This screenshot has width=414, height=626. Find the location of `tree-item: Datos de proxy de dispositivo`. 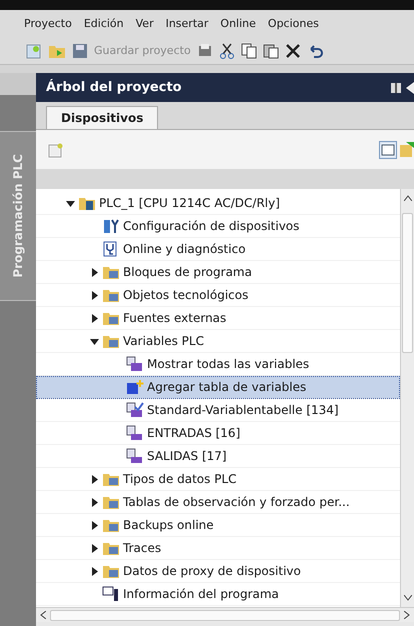

tree-item: Datos de proxy de dispositivo is located at coordinates (218, 571).